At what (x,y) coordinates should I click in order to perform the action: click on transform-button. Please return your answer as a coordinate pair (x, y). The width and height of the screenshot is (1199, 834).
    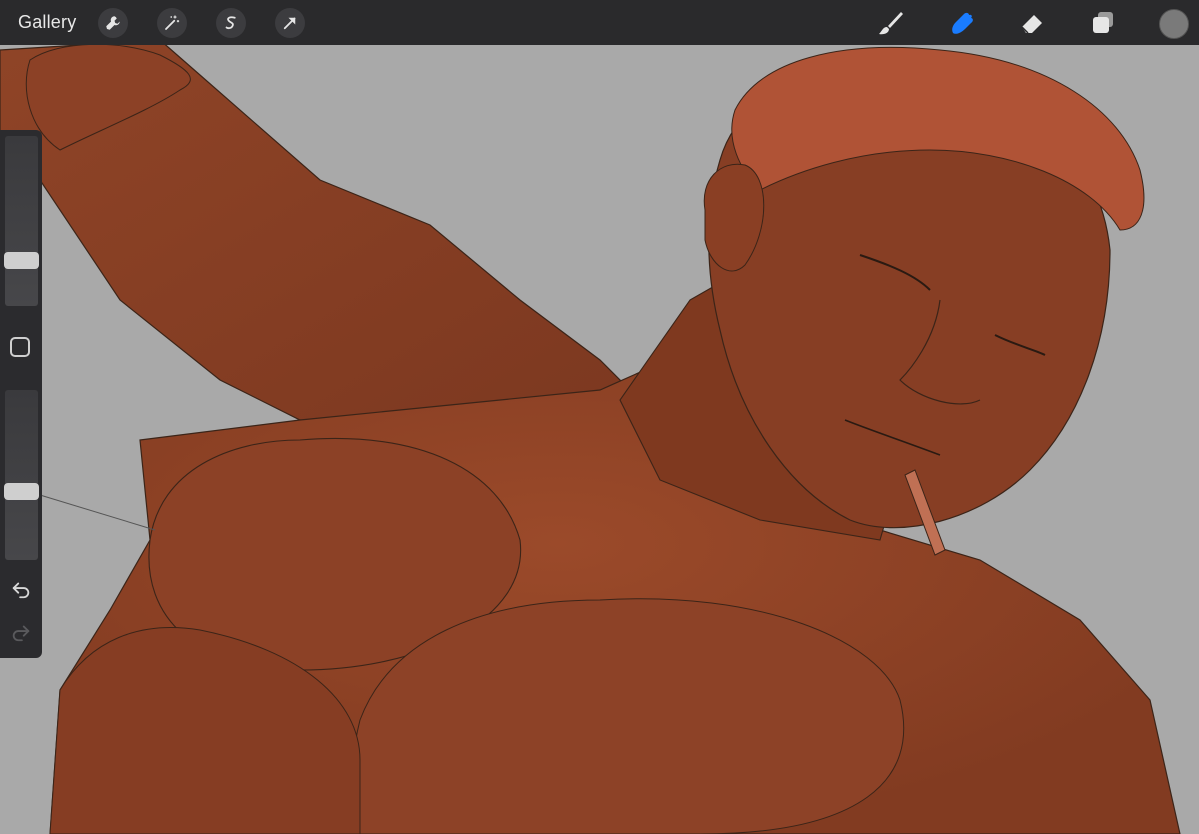
    Looking at the image, I should click on (290, 23).